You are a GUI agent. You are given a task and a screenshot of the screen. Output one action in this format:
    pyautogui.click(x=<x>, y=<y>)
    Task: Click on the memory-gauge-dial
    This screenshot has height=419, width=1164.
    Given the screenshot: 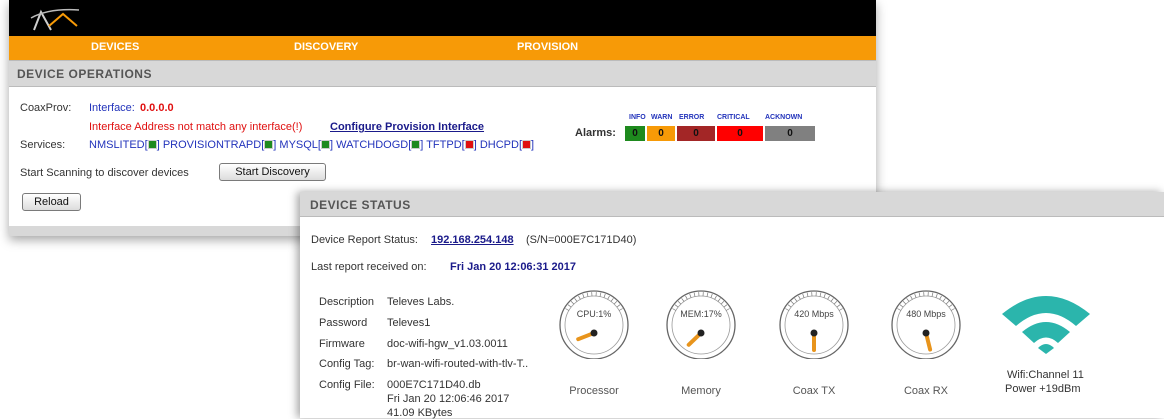 What is the action you would take?
    pyautogui.click(x=701, y=323)
    